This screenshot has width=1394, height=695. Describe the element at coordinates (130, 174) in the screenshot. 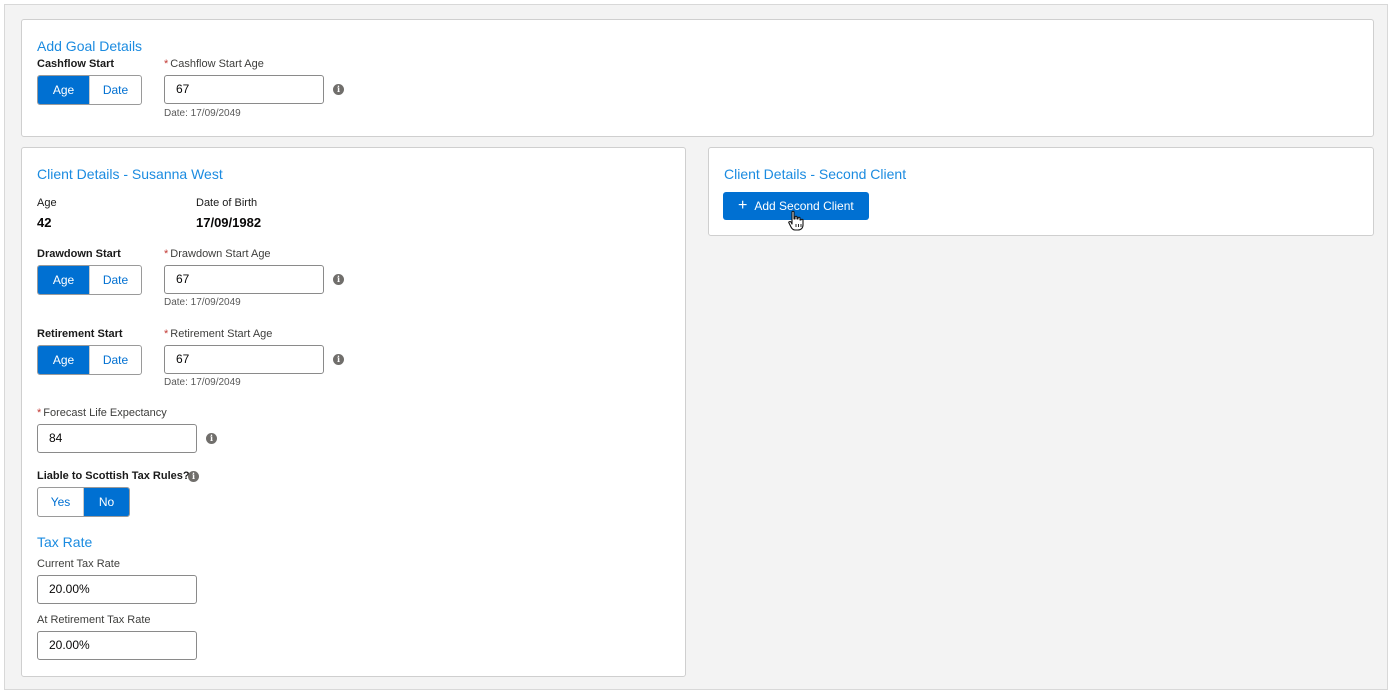

I see `client-details-title: Client Details - Susanna West` at that location.